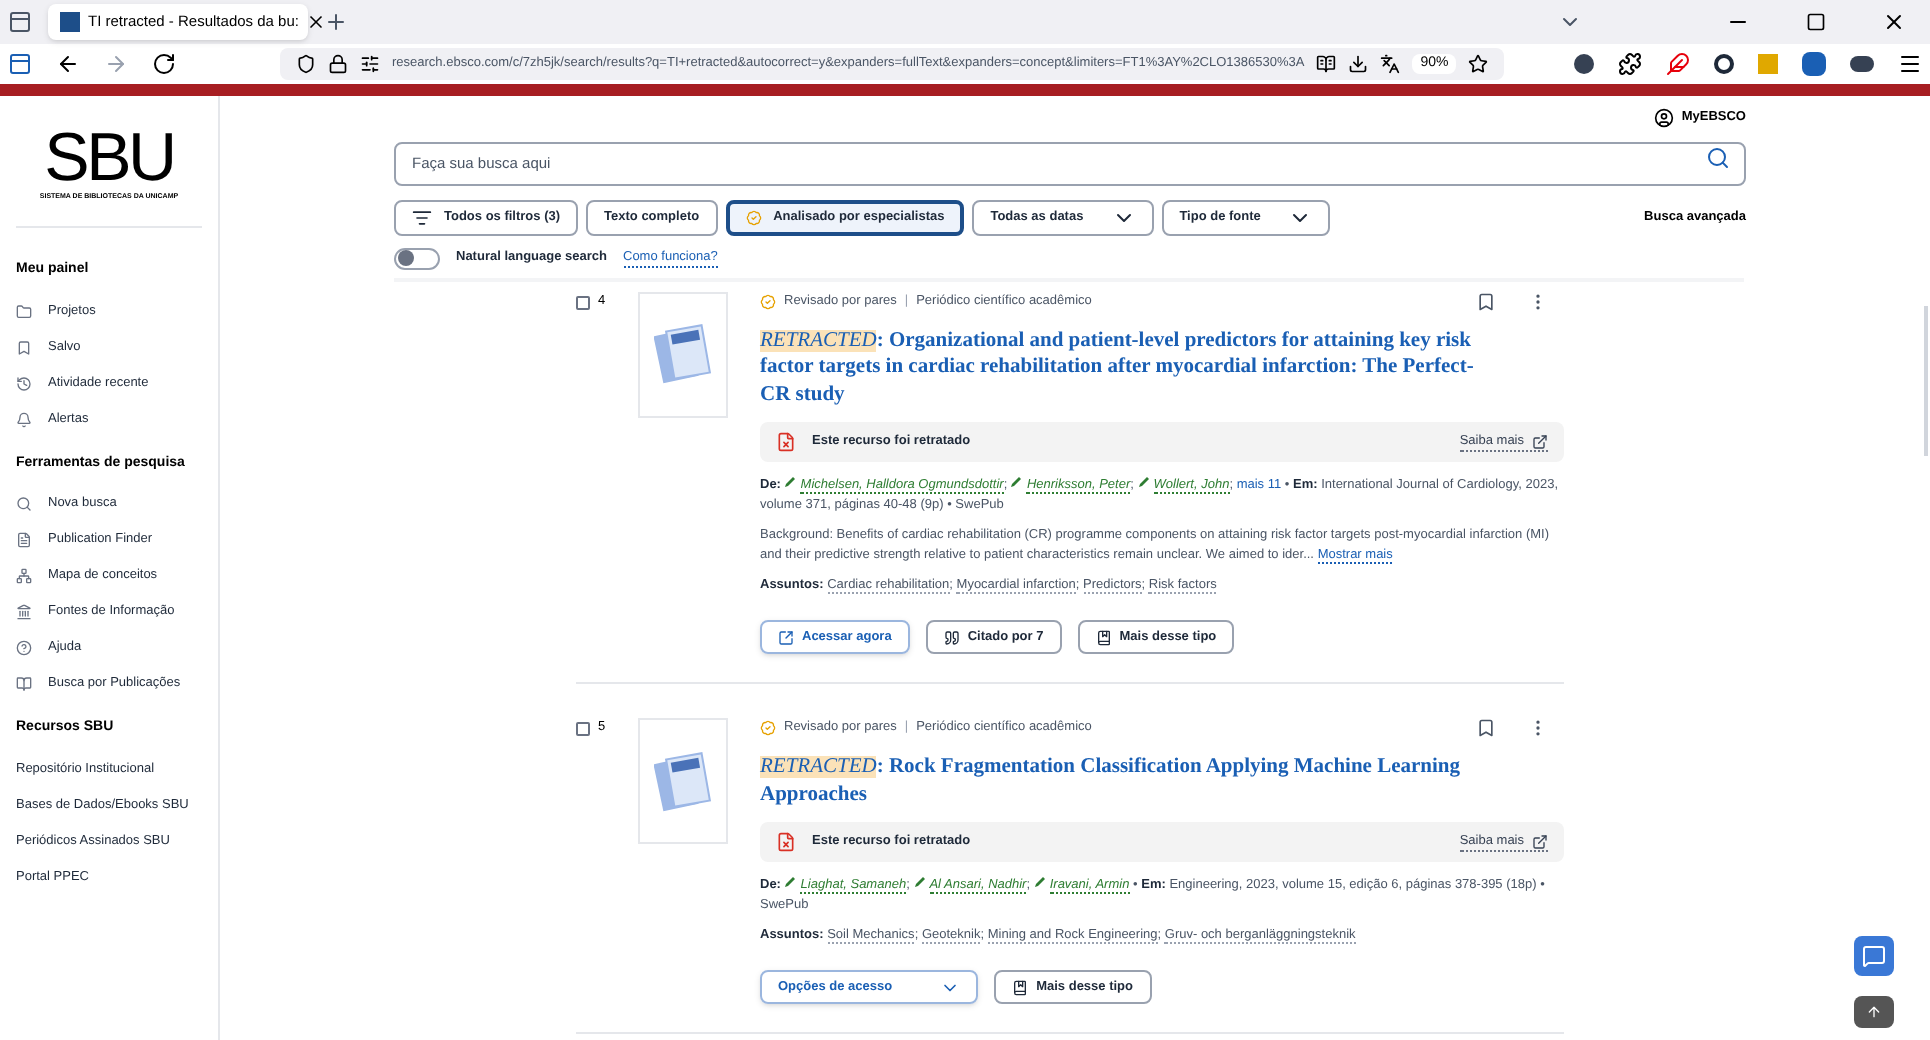 This screenshot has height=1040, width=1930. What do you see at coordinates (1478, 64) in the screenshot?
I see `star-icon` at bounding box center [1478, 64].